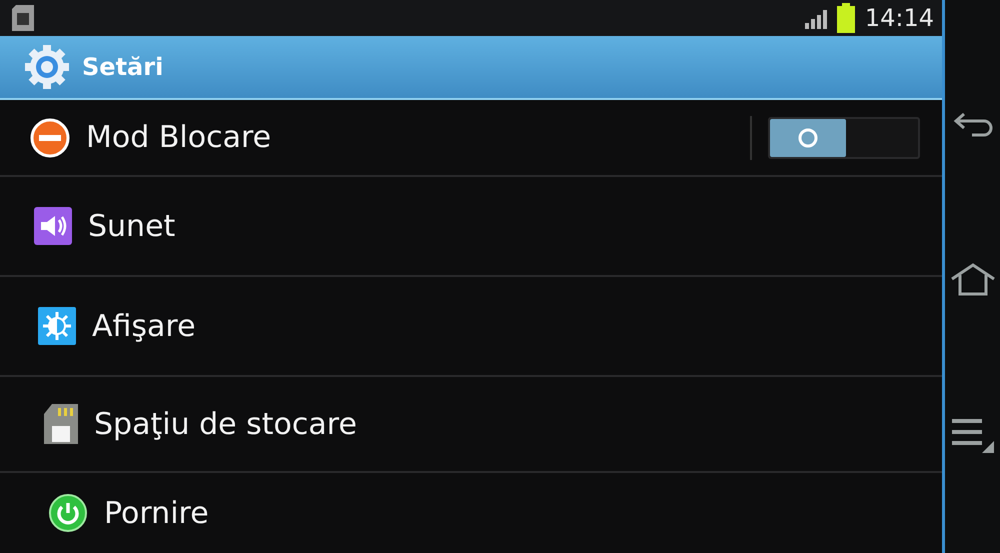 The height and width of the screenshot is (553, 1000). Describe the element at coordinates (844, 137) in the screenshot. I see `toggle-switch` at that location.